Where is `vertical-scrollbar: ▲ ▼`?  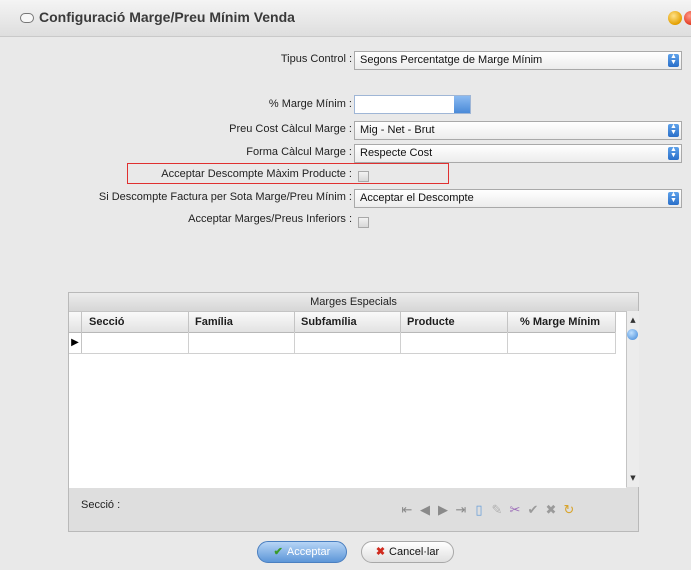 vertical-scrollbar: ▲ ▼ is located at coordinates (632, 399).